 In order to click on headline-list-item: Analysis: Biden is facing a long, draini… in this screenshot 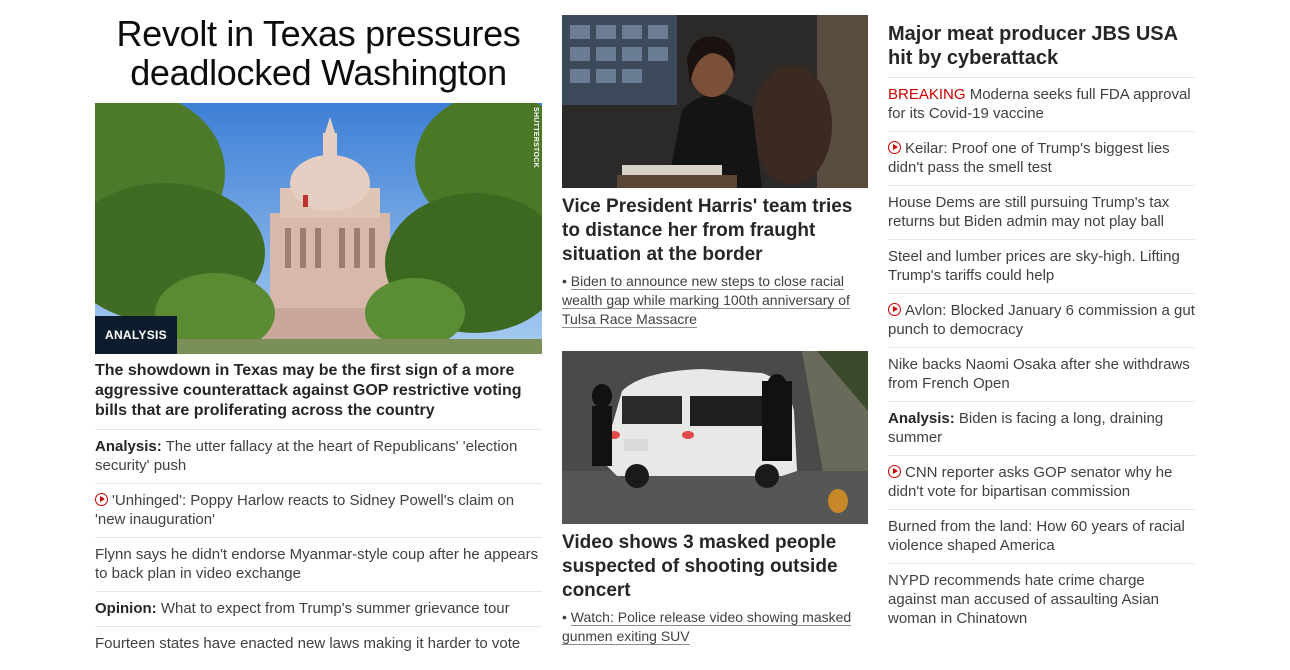, I will do `click(1041, 428)`.